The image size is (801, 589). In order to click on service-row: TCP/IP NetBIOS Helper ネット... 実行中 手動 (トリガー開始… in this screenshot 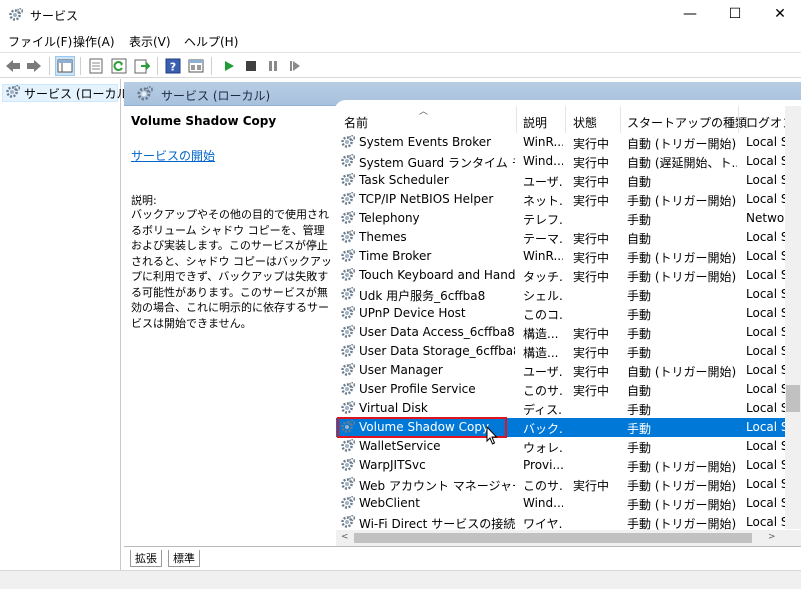, I will do `click(568, 199)`.